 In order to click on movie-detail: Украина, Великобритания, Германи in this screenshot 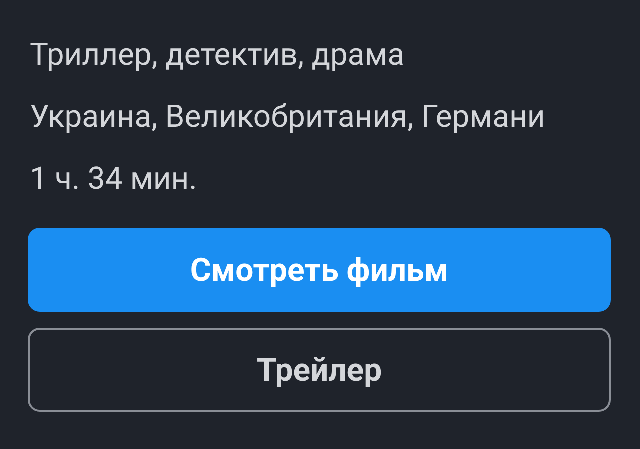, I will do `click(288, 117)`.